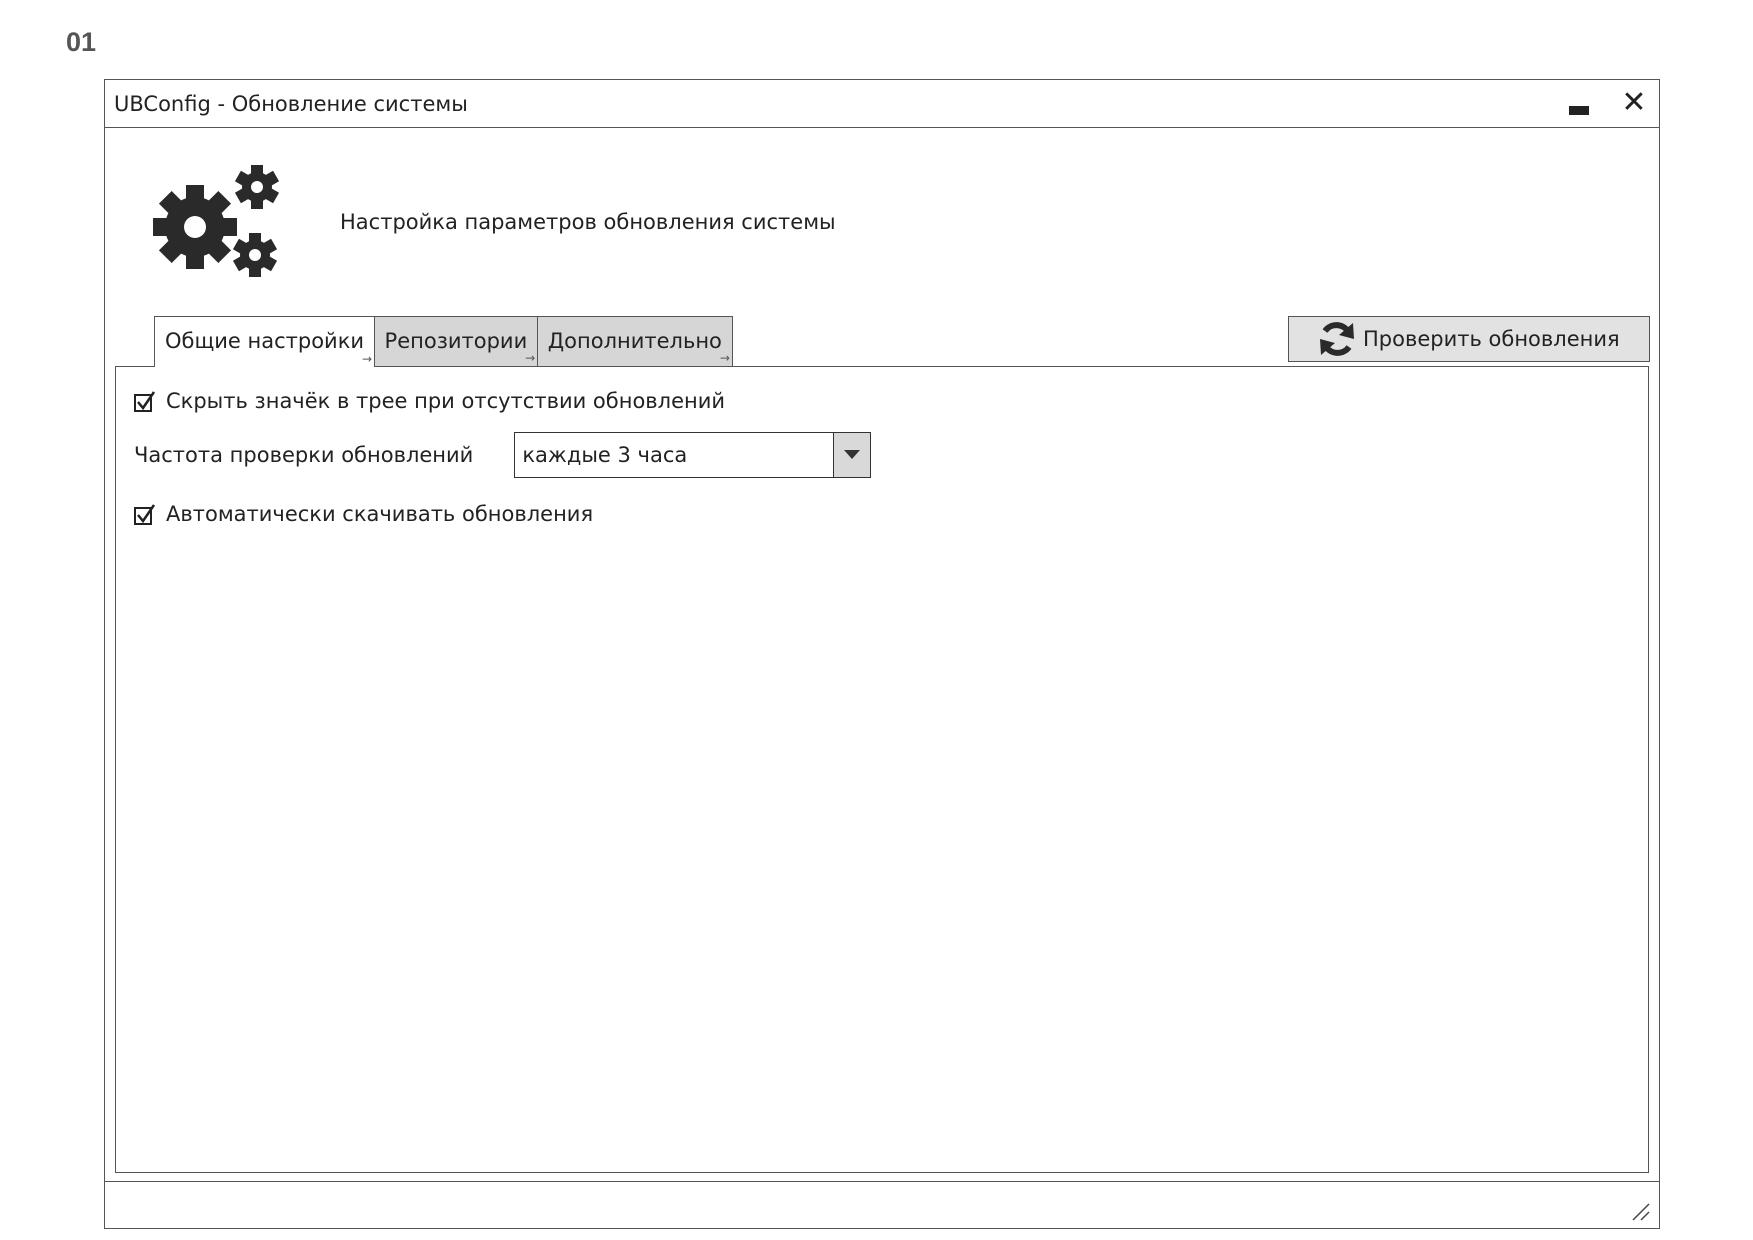 This screenshot has height=1240, width=1753. I want to click on tab-label: Общие настройки, so click(265, 341).